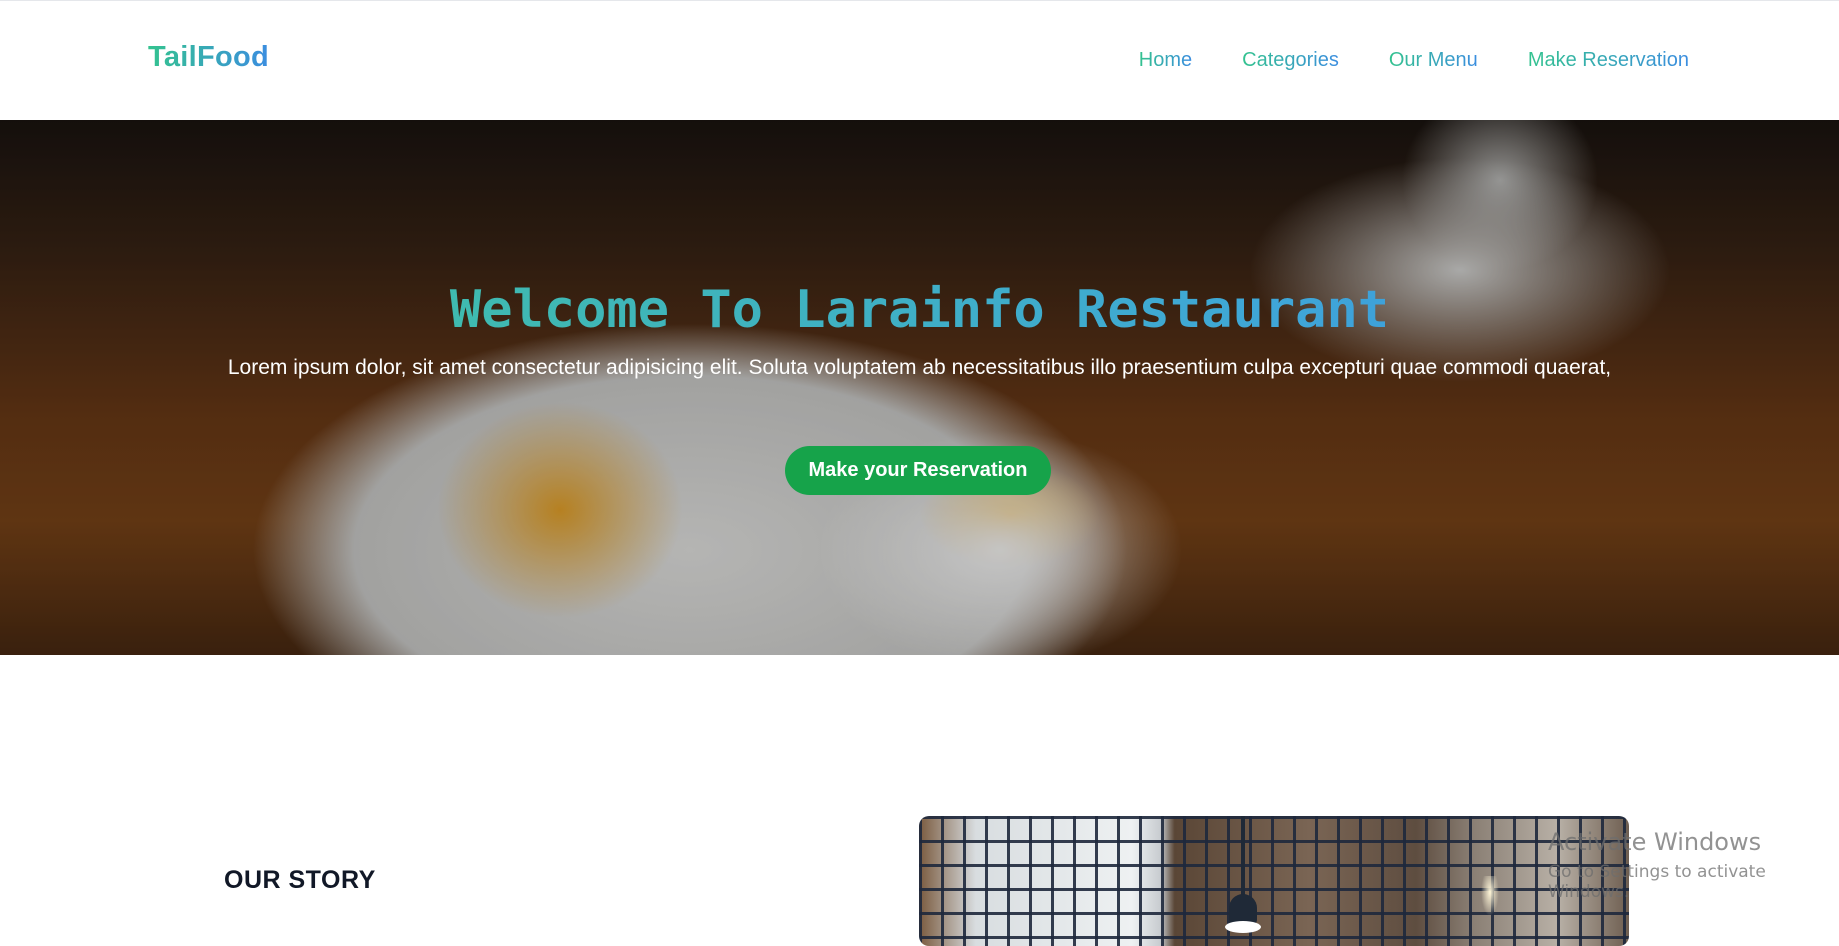  I want to click on nav-link-make-reservation: Make Reservation, so click(1608, 60).